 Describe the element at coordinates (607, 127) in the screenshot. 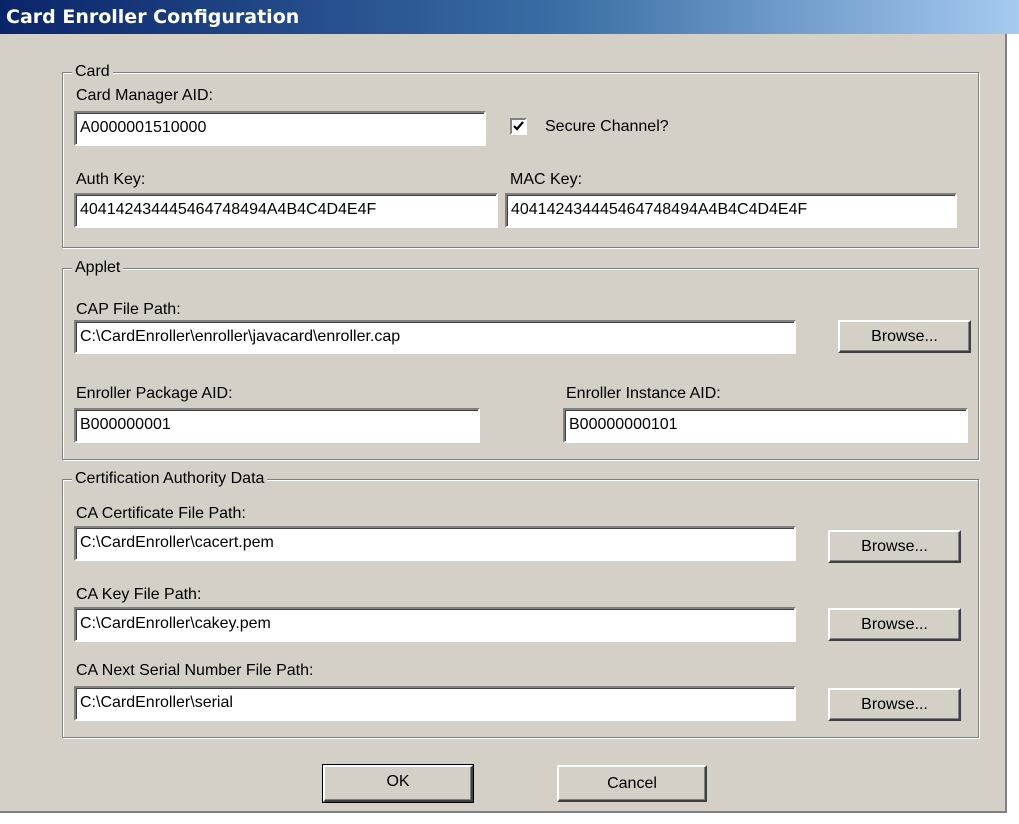

I see `secure-channel-label: Secure Channel?` at that location.